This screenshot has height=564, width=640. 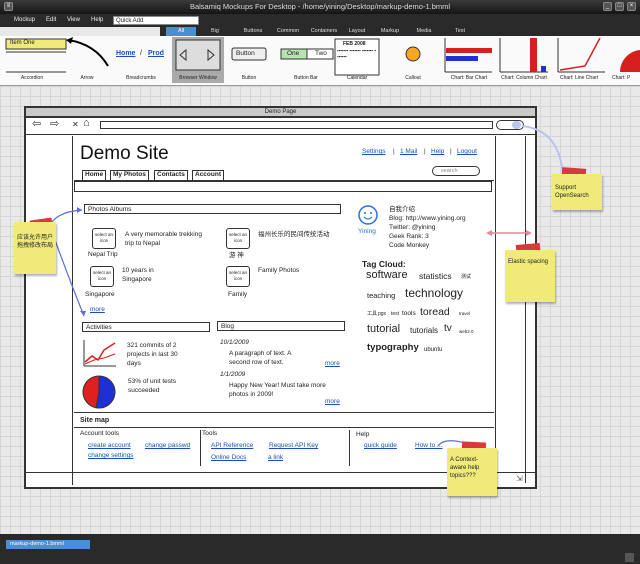 I want to click on maximize-icon: □, so click(x=619, y=6).